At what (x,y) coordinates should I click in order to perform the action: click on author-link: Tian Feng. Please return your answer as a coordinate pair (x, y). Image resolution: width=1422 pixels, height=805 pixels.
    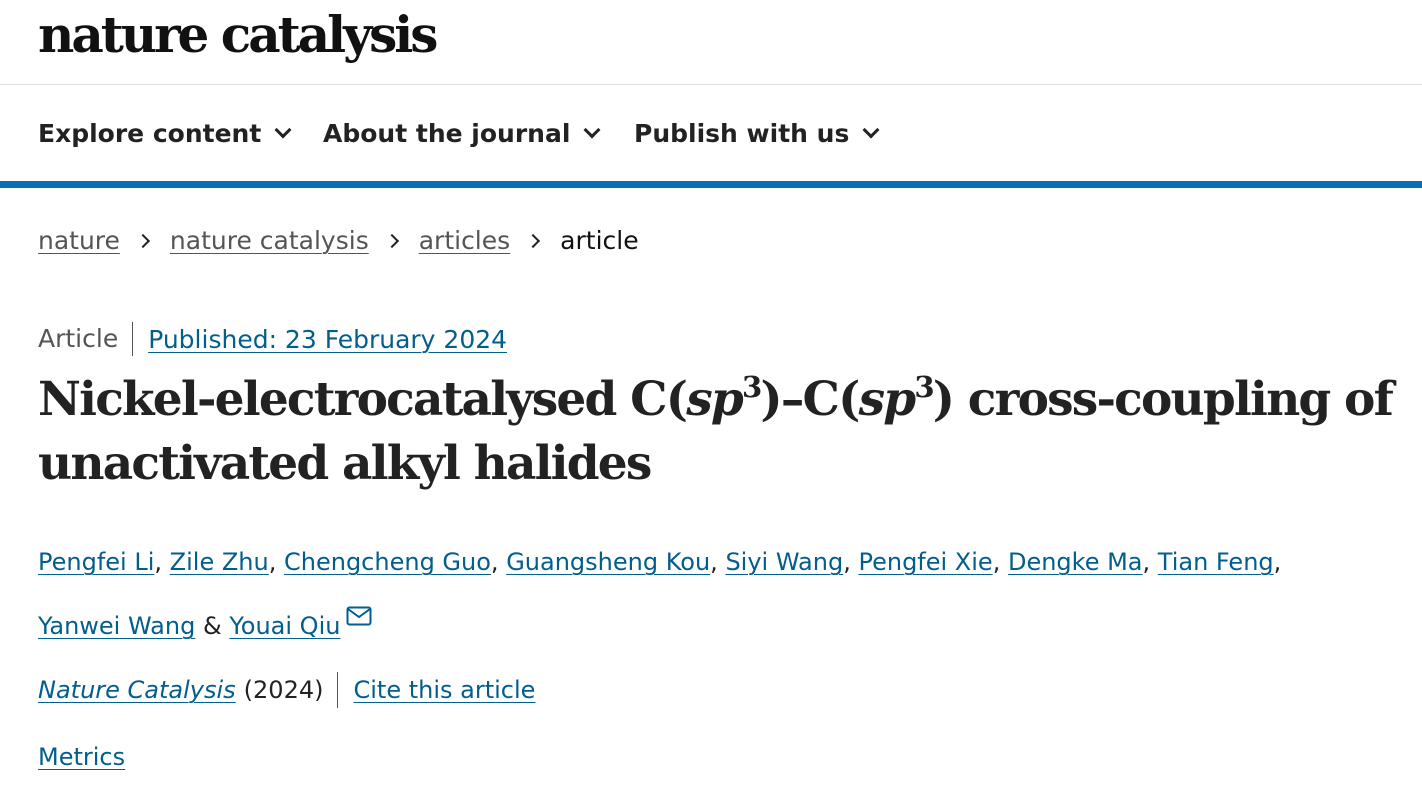
    Looking at the image, I should click on (1216, 562).